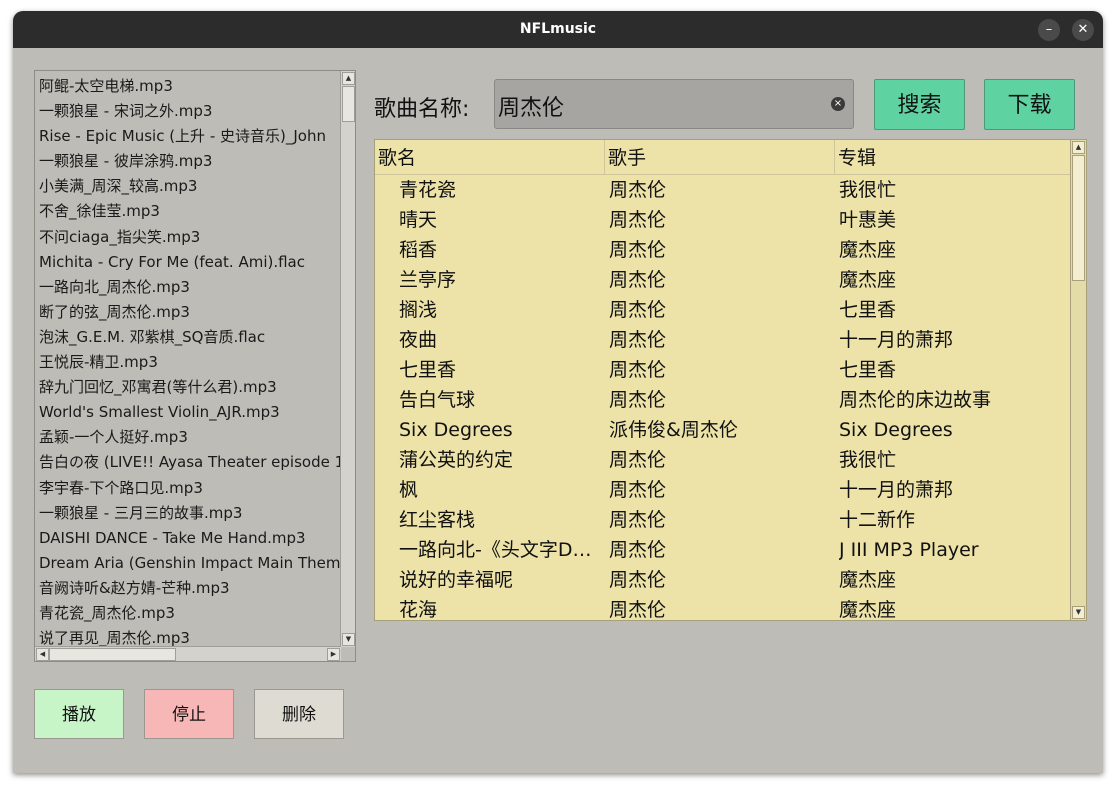 This screenshot has height=789, width=1116. Describe the element at coordinates (723, 370) in the screenshot. I see `table-row: 七里香 周杰伦 七里香` at that location.